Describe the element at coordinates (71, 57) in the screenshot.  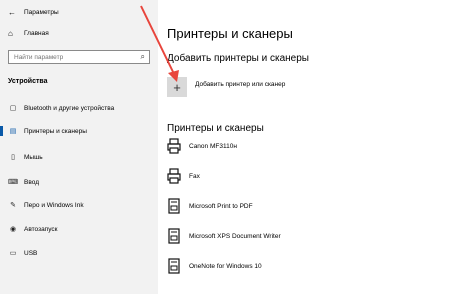
I see `search-input` at that location.